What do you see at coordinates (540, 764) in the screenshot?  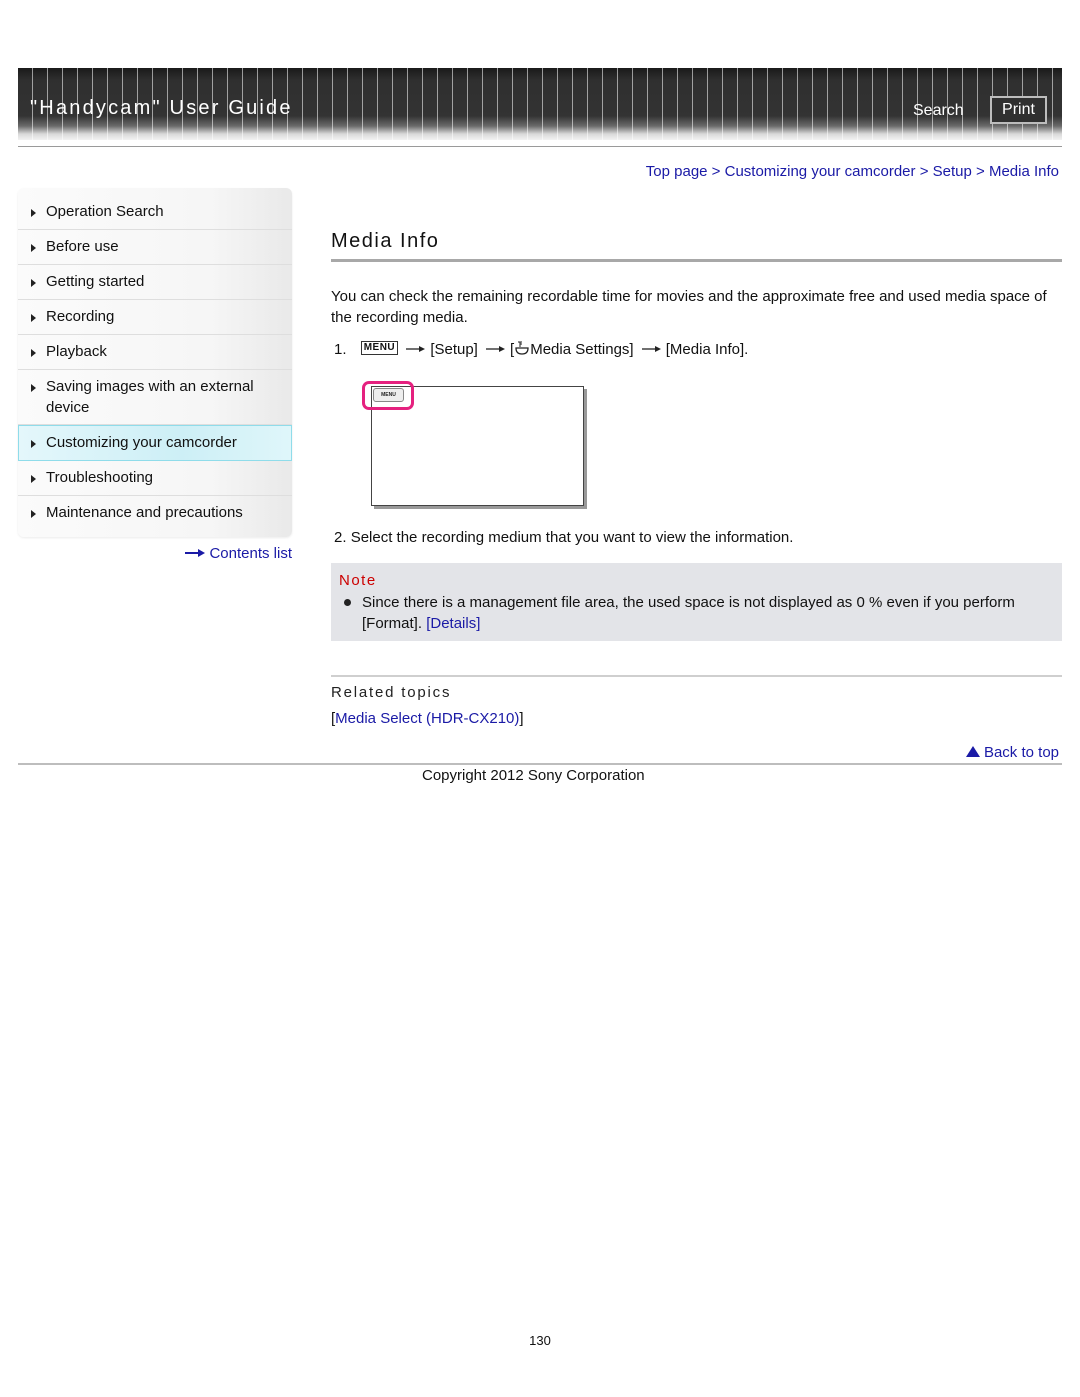 I see `footer-divider` at bounding box center [540, 764].